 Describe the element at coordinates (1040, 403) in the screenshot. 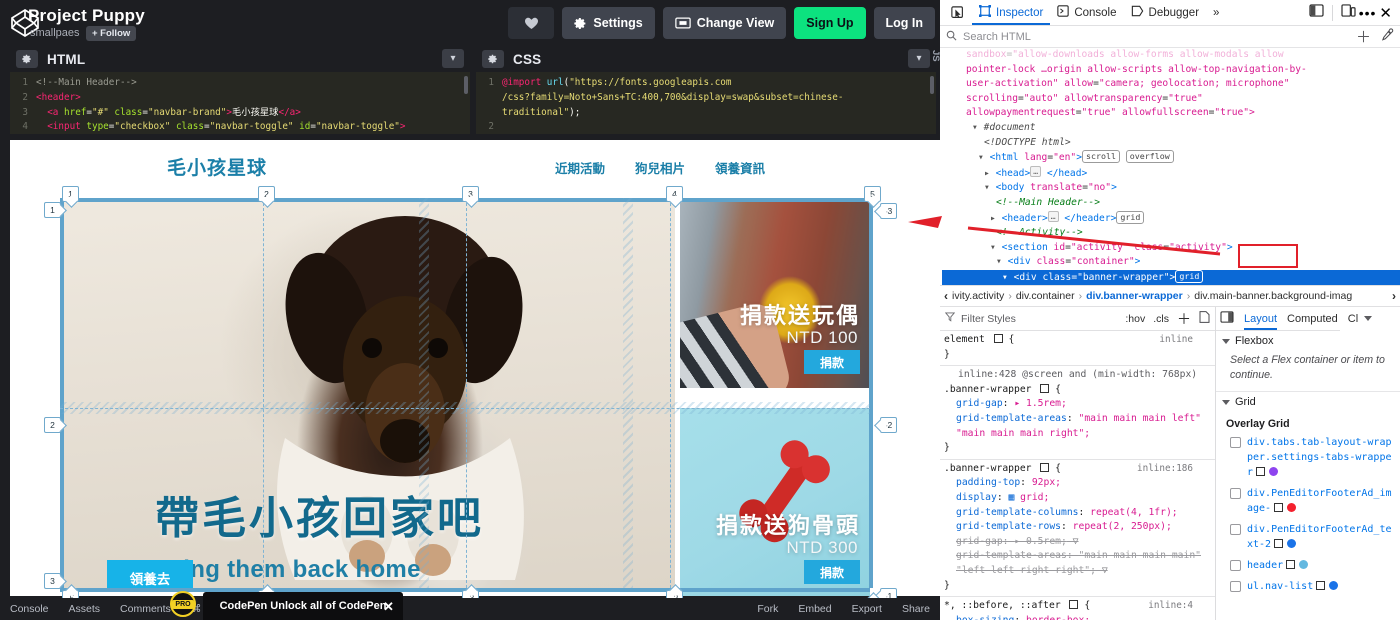

I see `css-value: ▸ 1.5rem;` at that location.